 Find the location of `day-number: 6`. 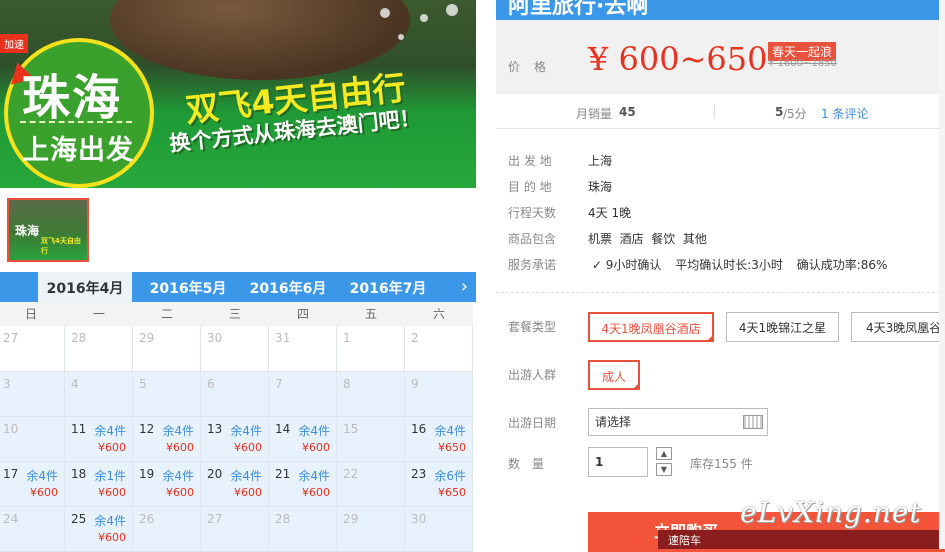

day-number: 6 is located at coordinates (211, 384).